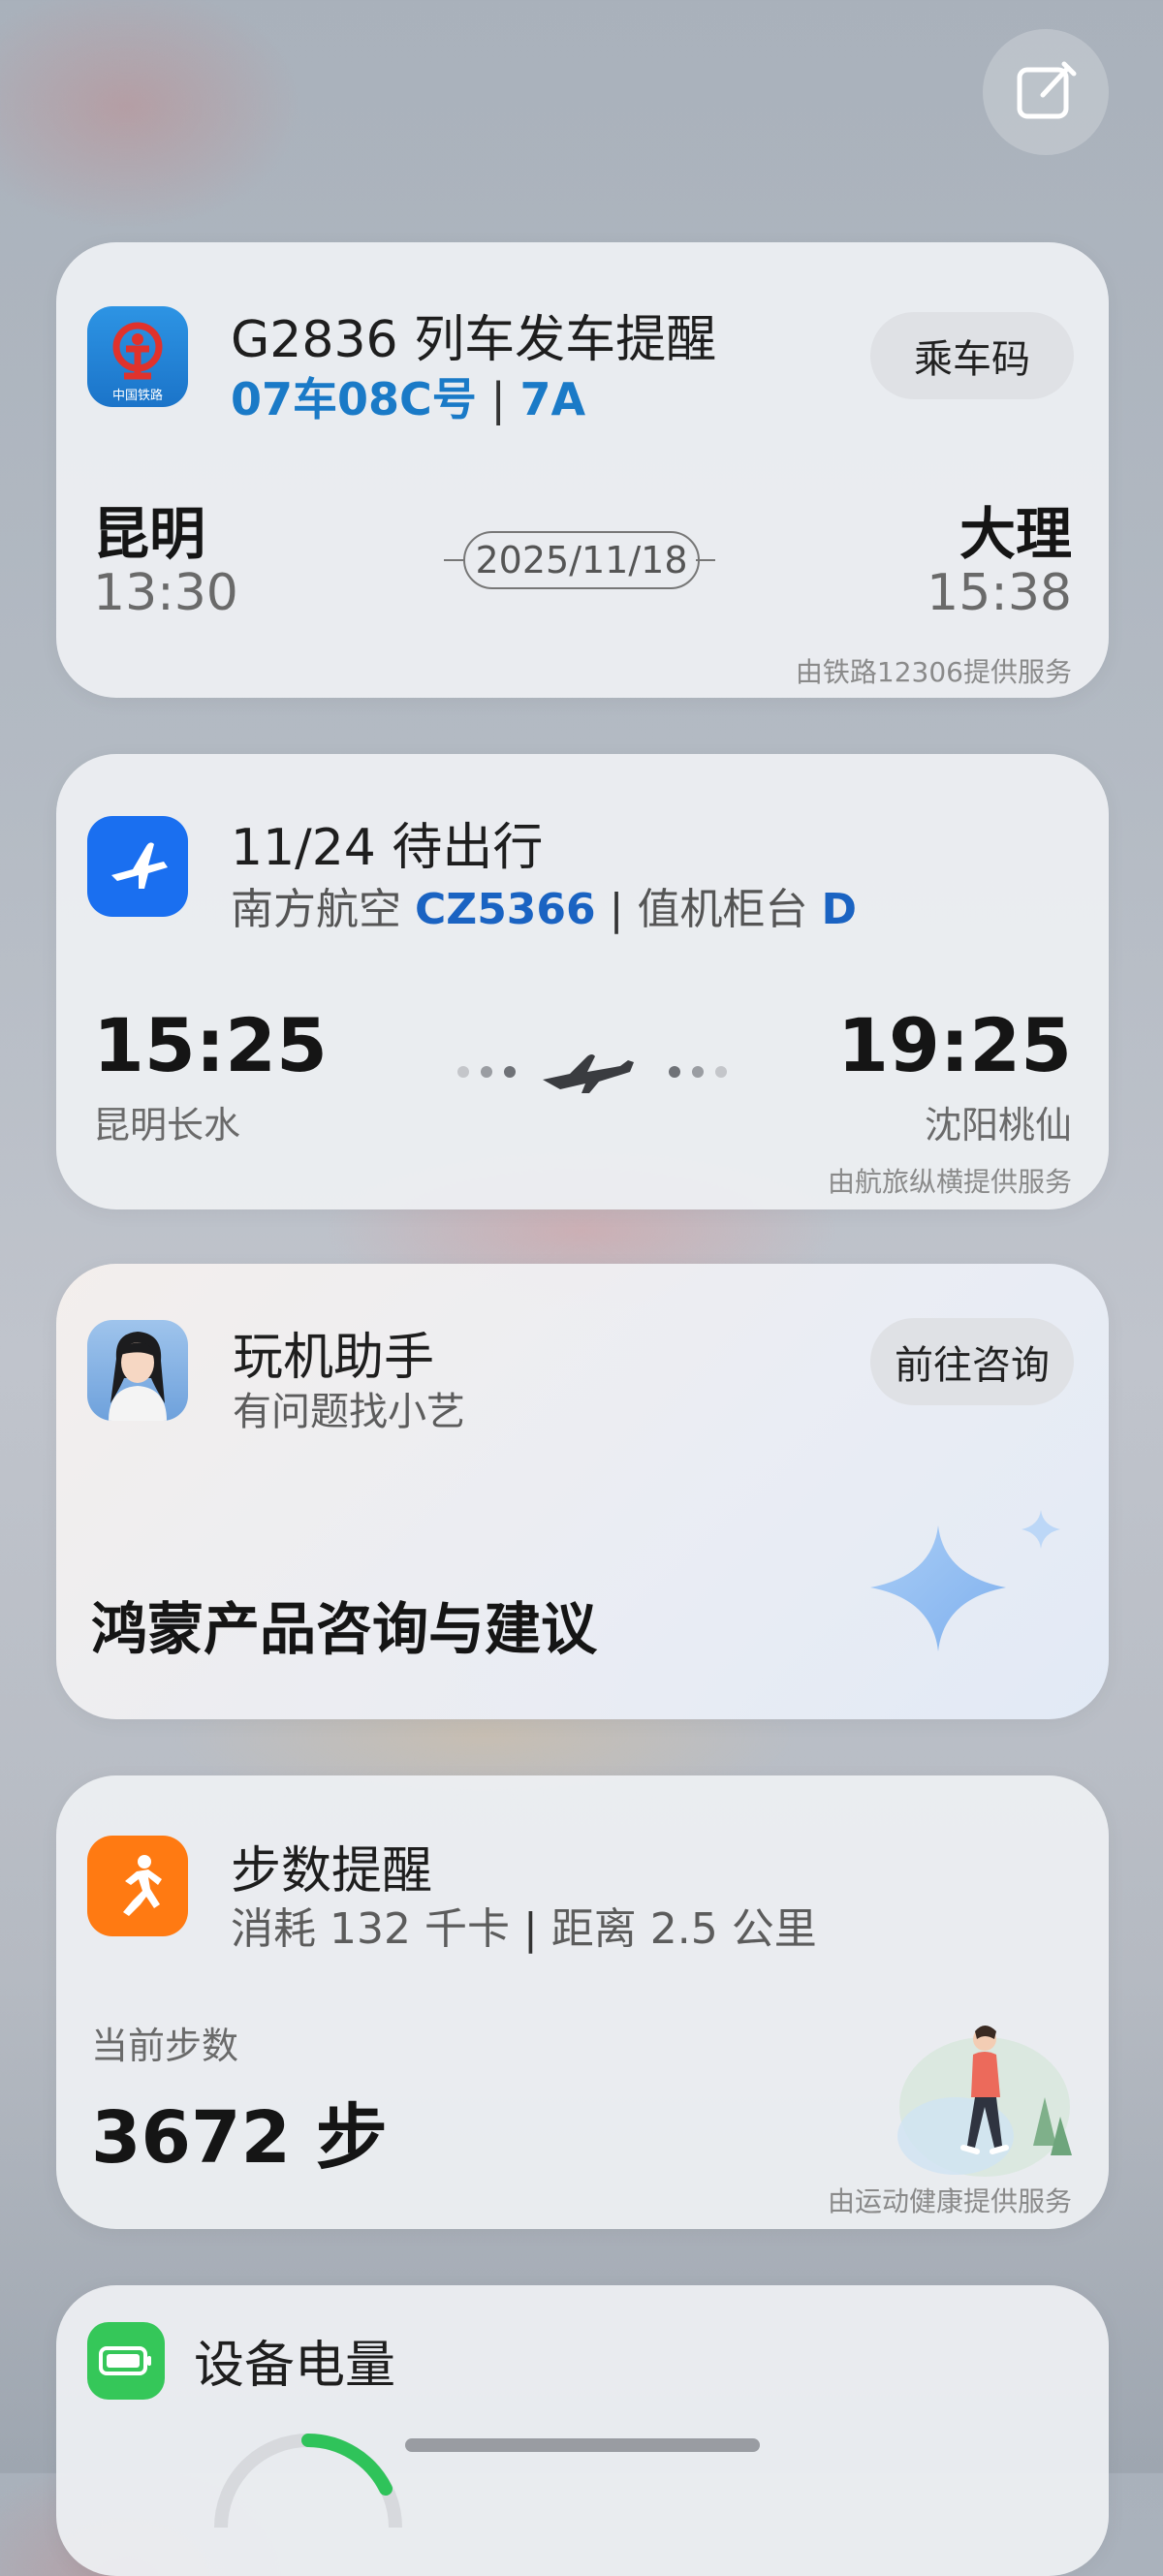 The height and width of the screenshot is (2576, 1163). I want to click on steps-distance: 距离 2.5 公里, so click(683, 1929).